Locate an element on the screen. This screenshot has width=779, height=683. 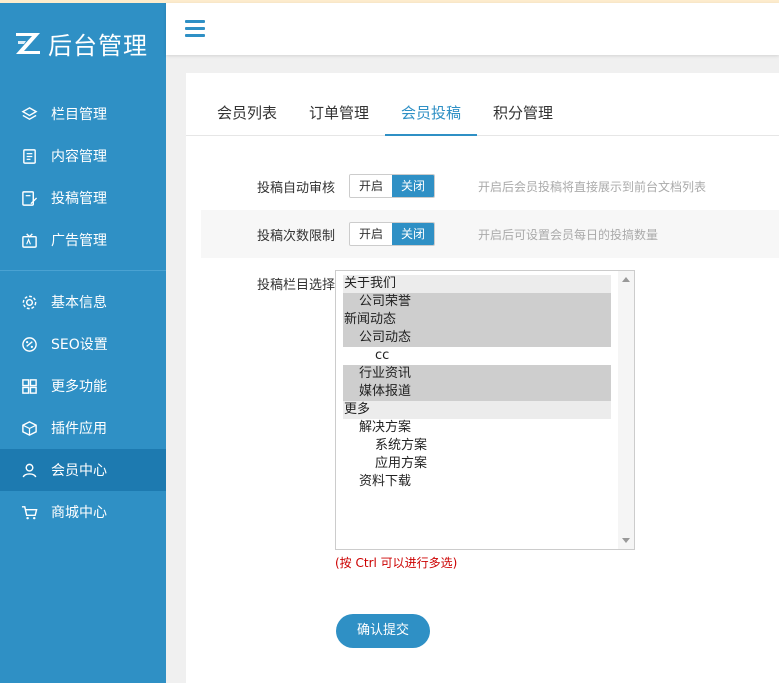
sidebar-item-label: 会员中心 is located at coordinates (79, 471).